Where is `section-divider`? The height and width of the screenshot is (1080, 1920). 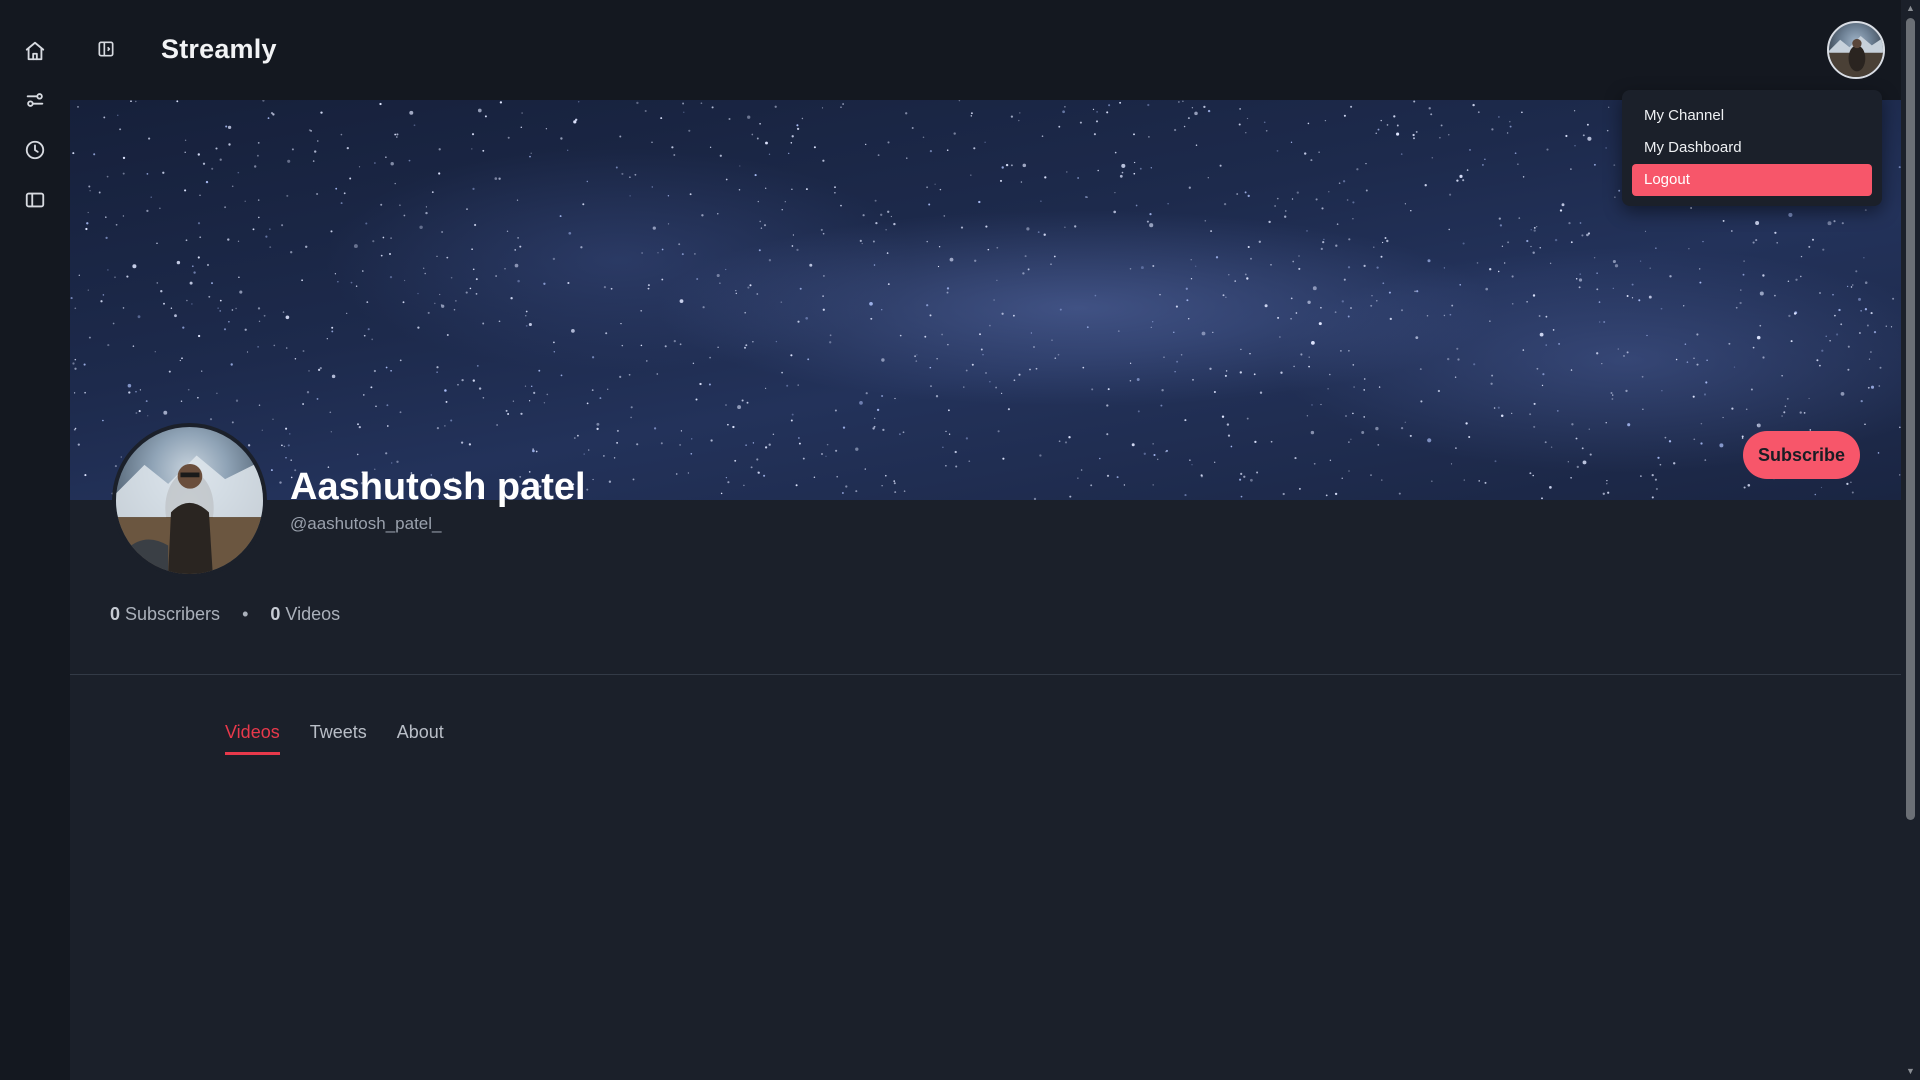 section-divider is located at coordinates (985, 674).